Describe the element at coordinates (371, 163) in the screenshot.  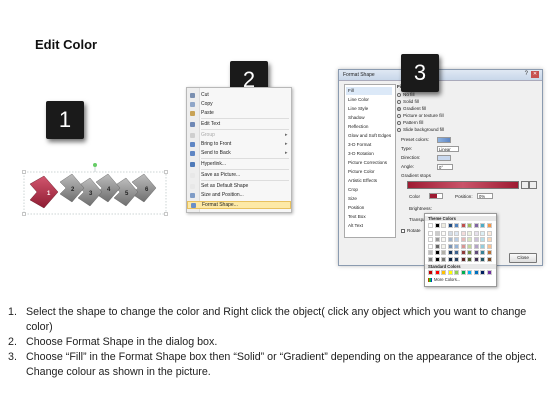
I see `nav-item-picture-corrections: Picture Corrections` at that location.